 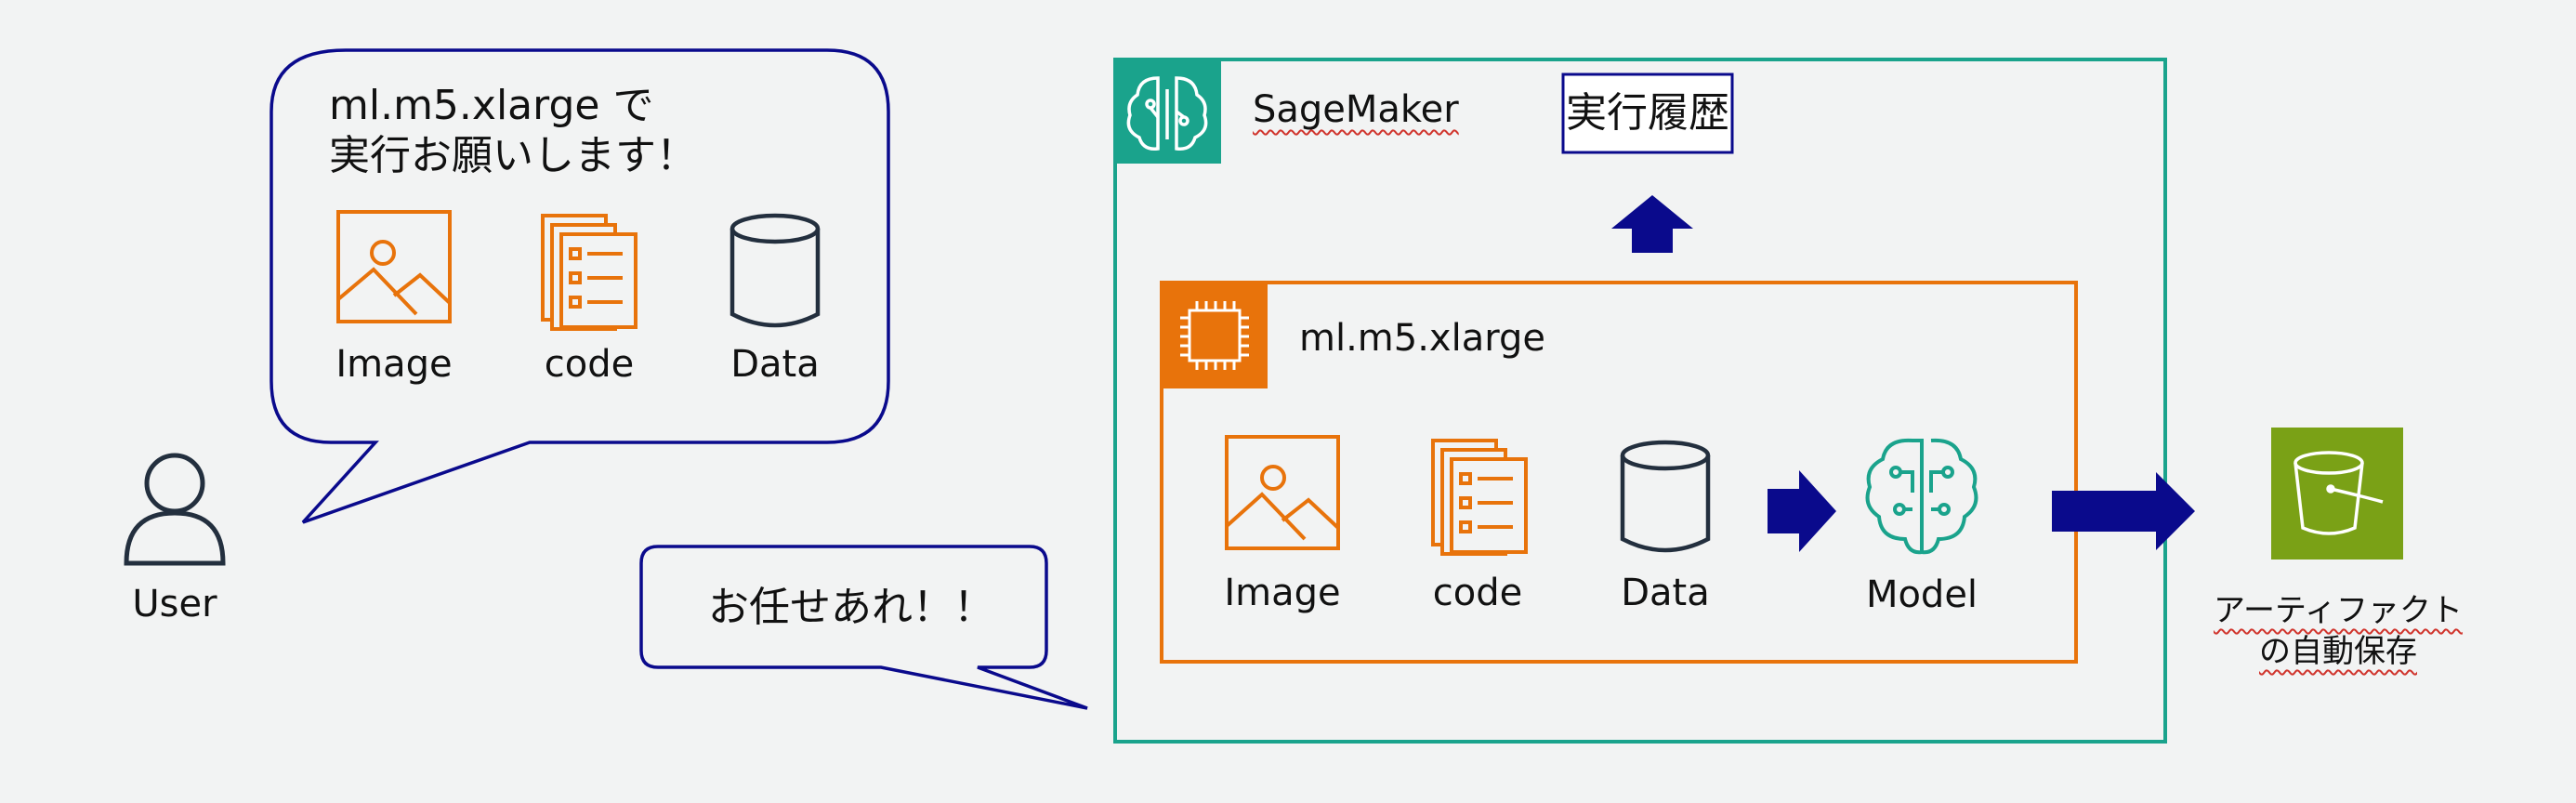 What do you see at coordinates (589, 272) in the screenshot?
I see `code-document-icon` at bounding box center [589, 272].